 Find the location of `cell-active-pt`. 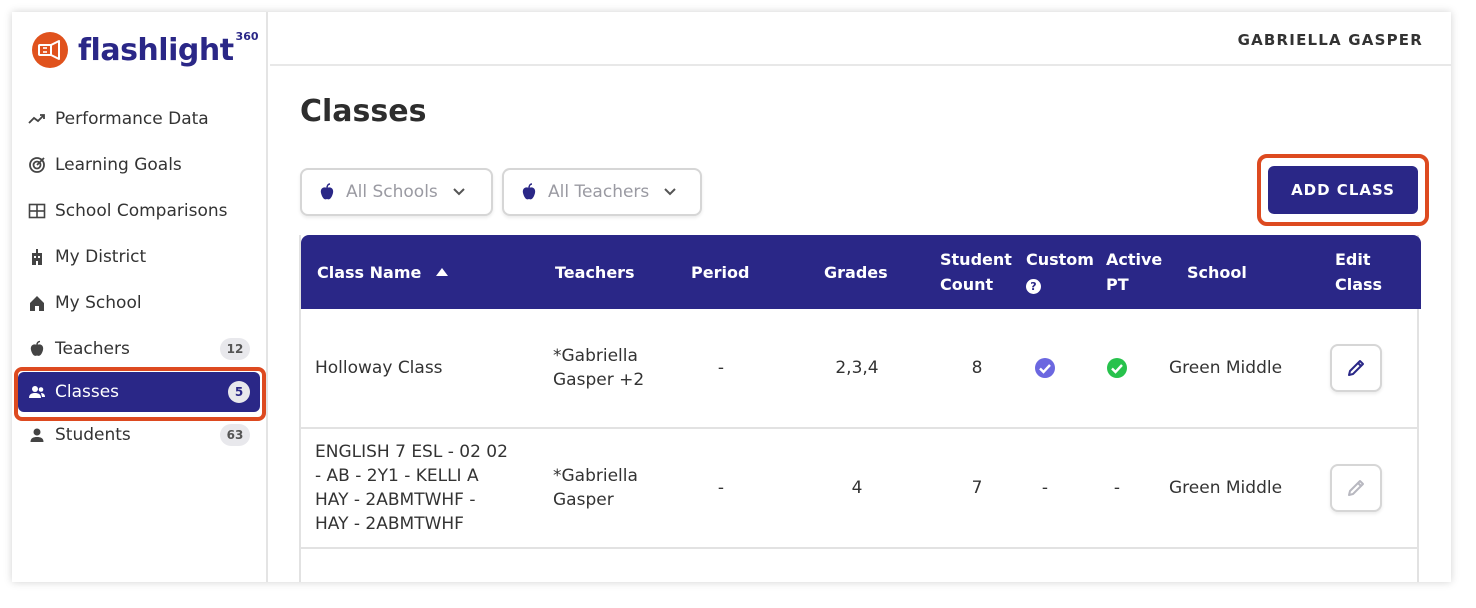

cell-active-pt is located at coordinates (1117, 368).